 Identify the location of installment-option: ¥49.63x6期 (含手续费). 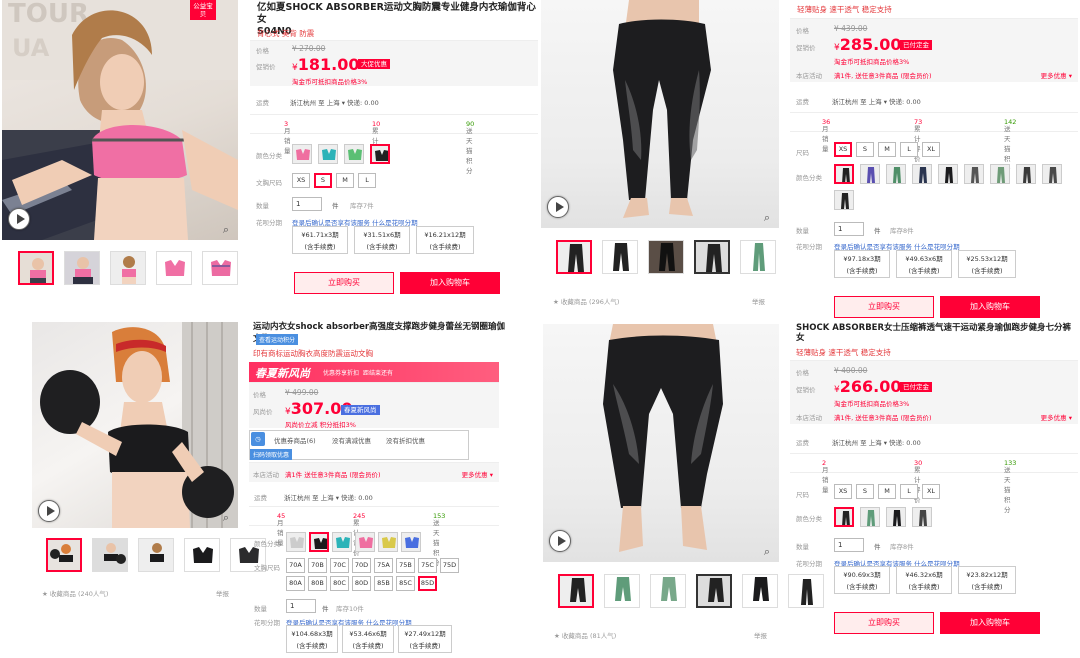
(924, 264).